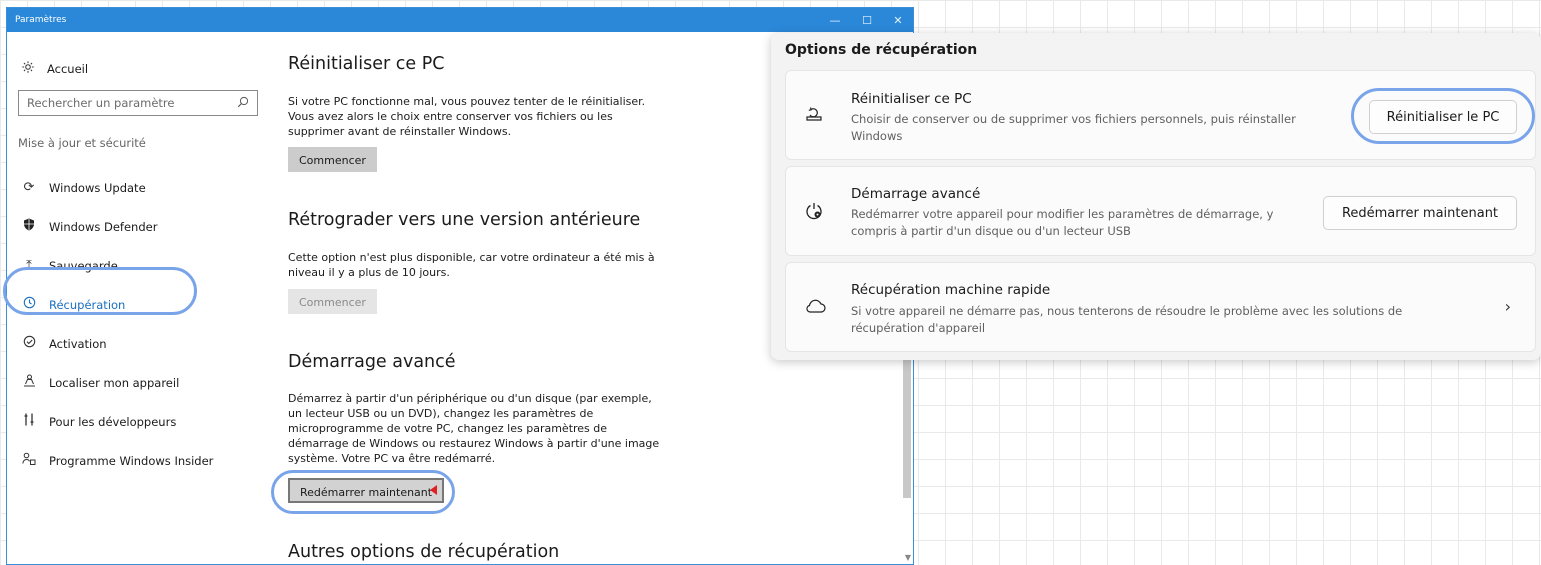 Image resolution: width=1541 pixels, height=565 pixels. I want to click on sidebar-item-label: Localiser mon appareil, so click(114, 382).